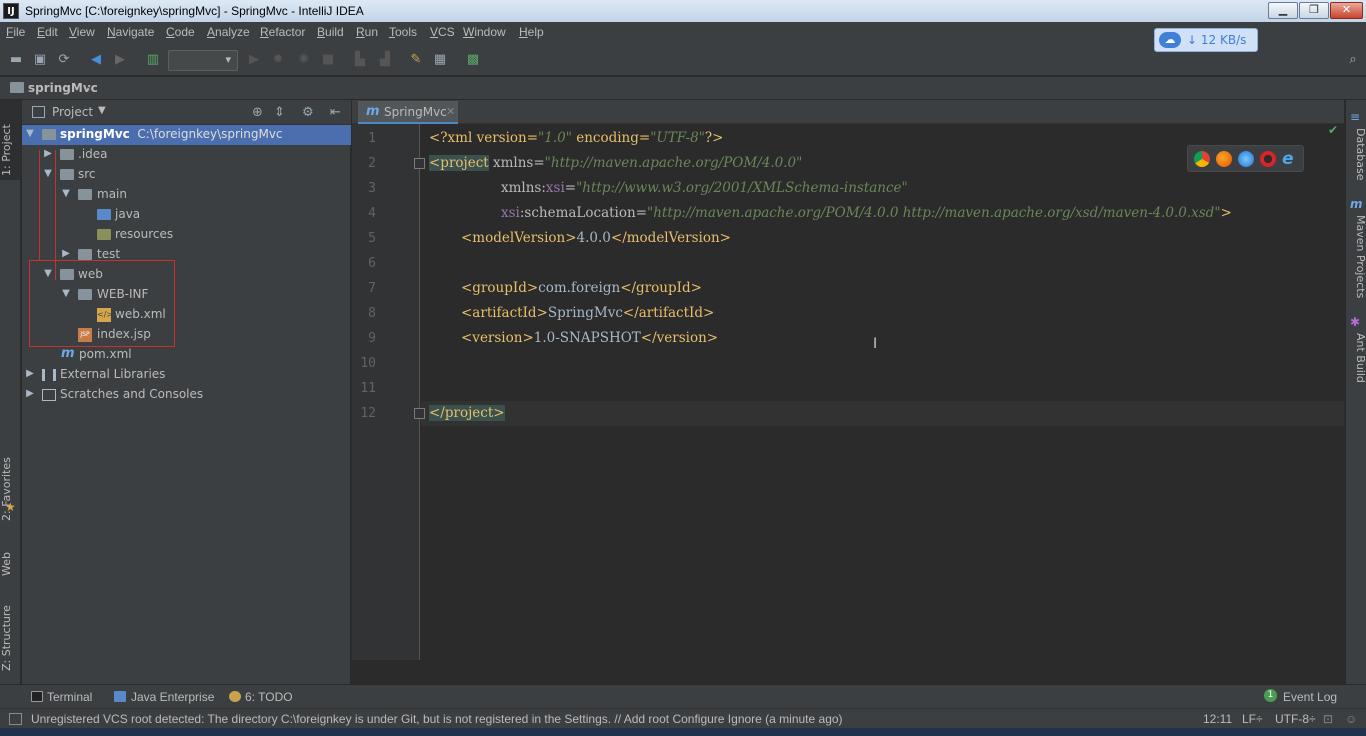 The image size is (1366, 736). Describe the element at coordinates (228, 32) in the screenshot. I see `menu-analyze: Analyze` at that location.